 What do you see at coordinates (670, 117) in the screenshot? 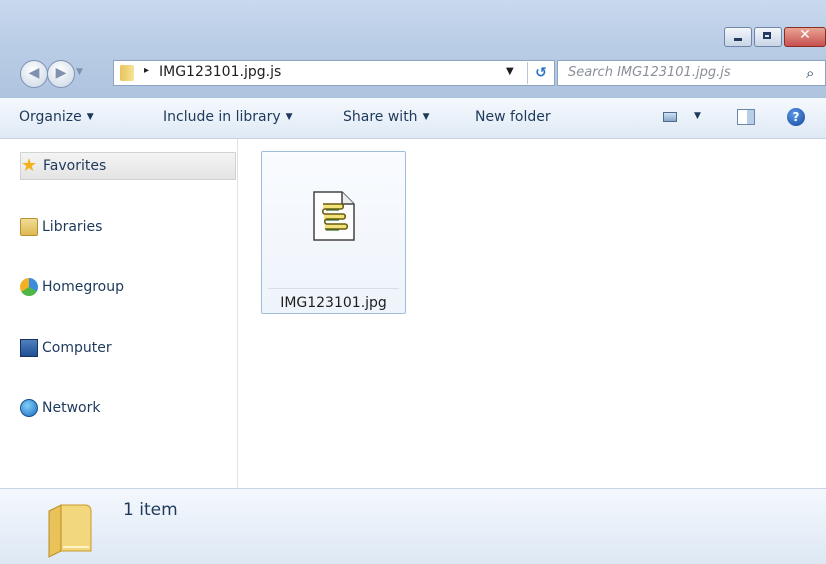
I see `change-view-icon` at bounding box center [670, 117].